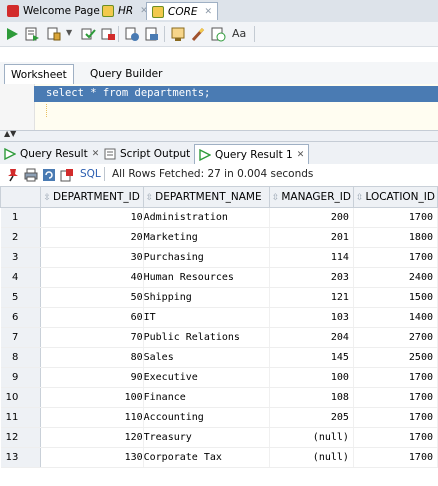  I want to click on manager-id-cell: 114, so click(311, 257).